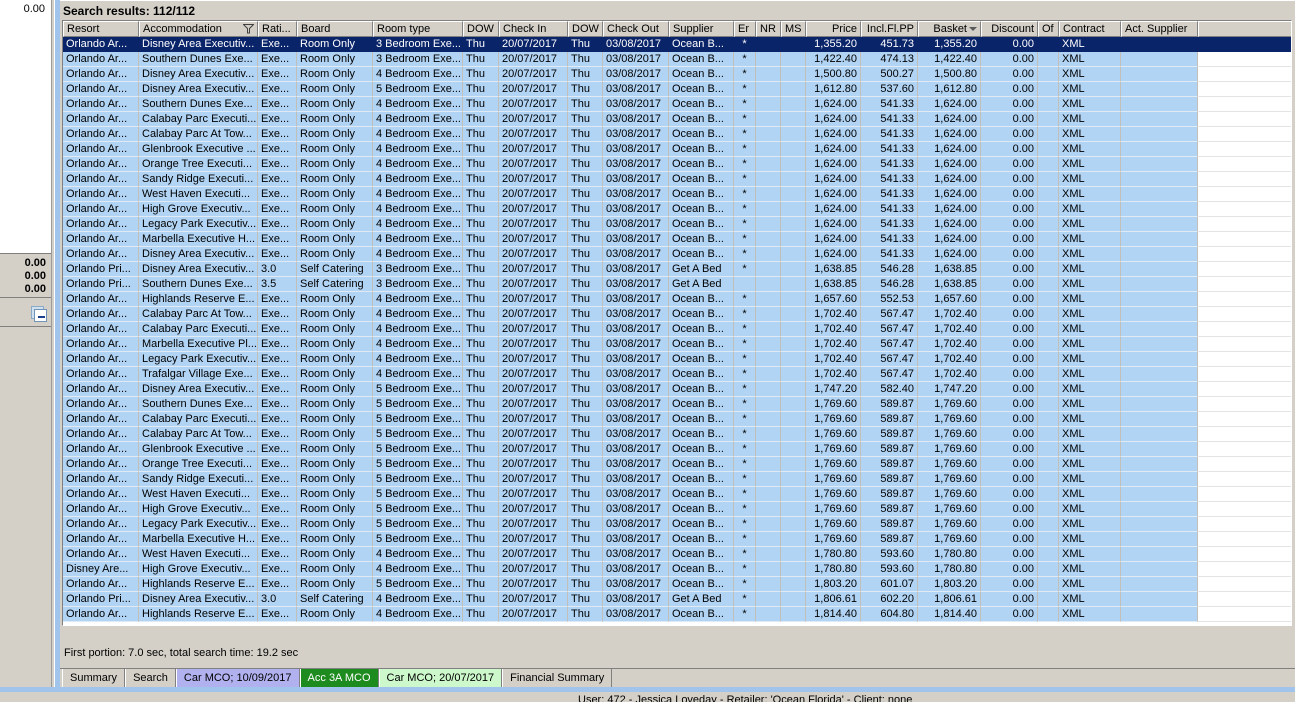 The height and width of the screenshot is (702, 1295). I want to click on cell-price: 1,612.80, so click(833, 89).